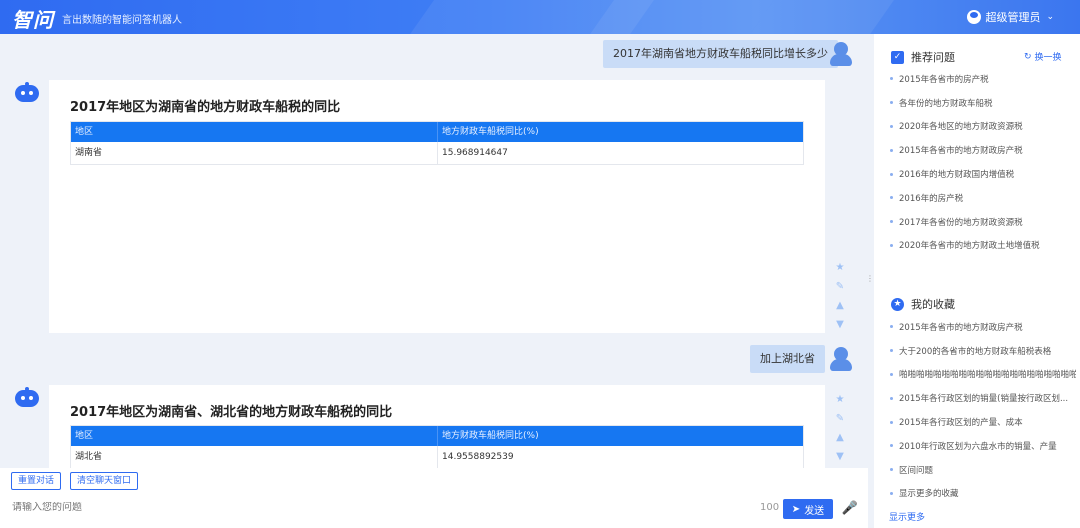 The width and height of the screenshot is (1080, 528). Describe the element at coordinates (983, 79) in the screenshot. I see `recommended-item: 2015年各省市的房产税` at that location.